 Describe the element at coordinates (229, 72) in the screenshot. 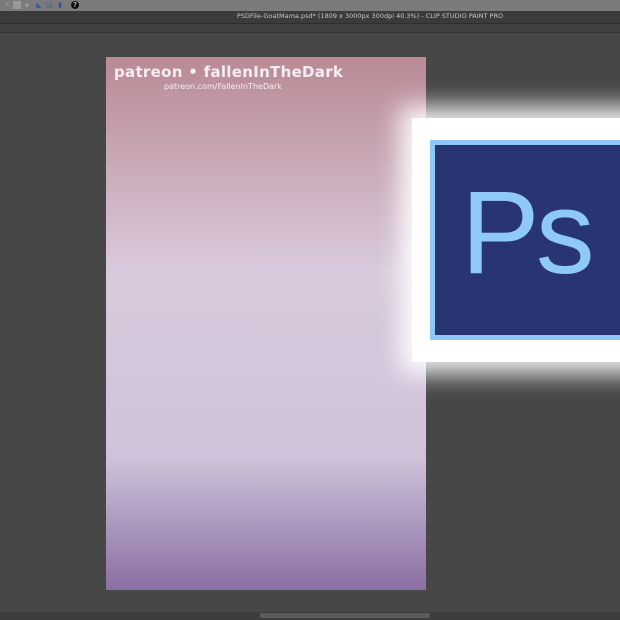

I see `watermark-patreon: patreon • fallenInTheDark` at that location.